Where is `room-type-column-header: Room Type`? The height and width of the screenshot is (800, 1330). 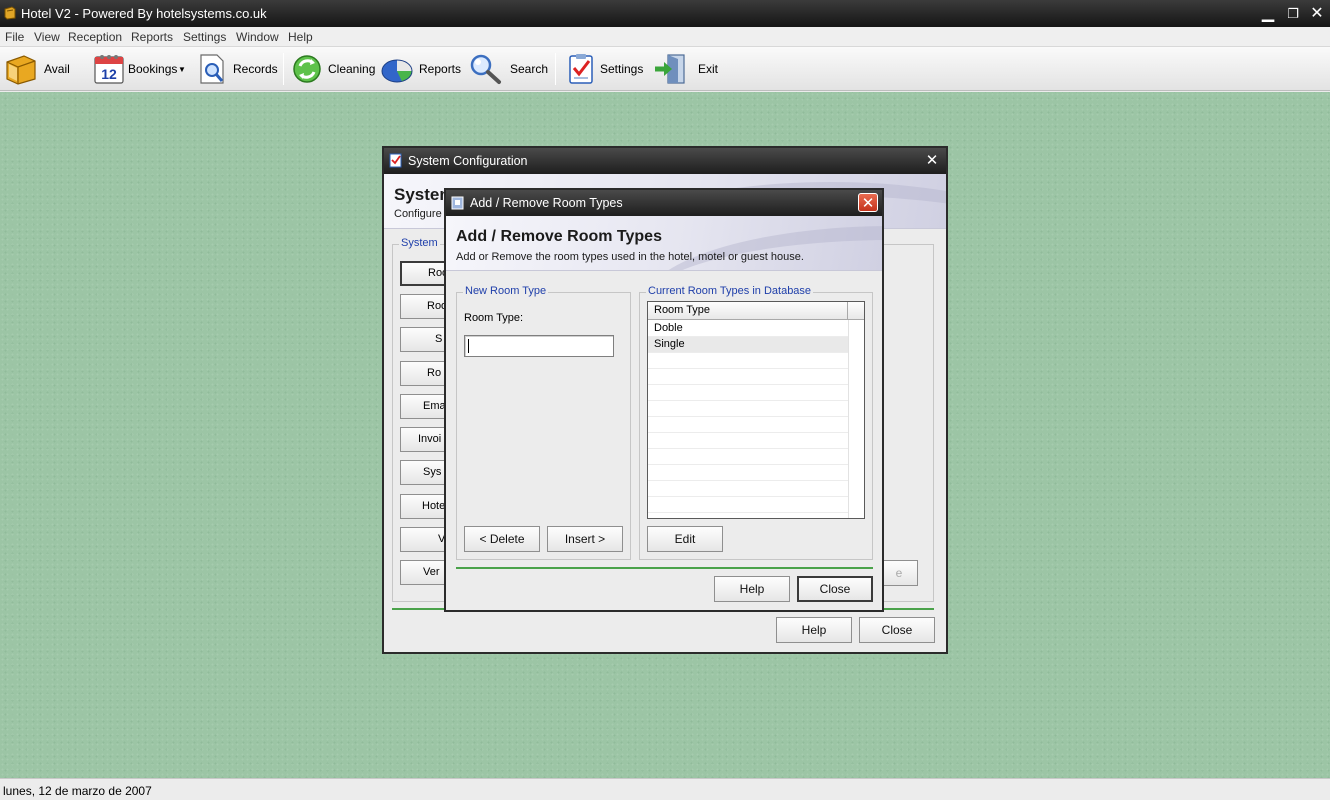 room-type-column-header: Room Type is located at coordinates (748, 311).